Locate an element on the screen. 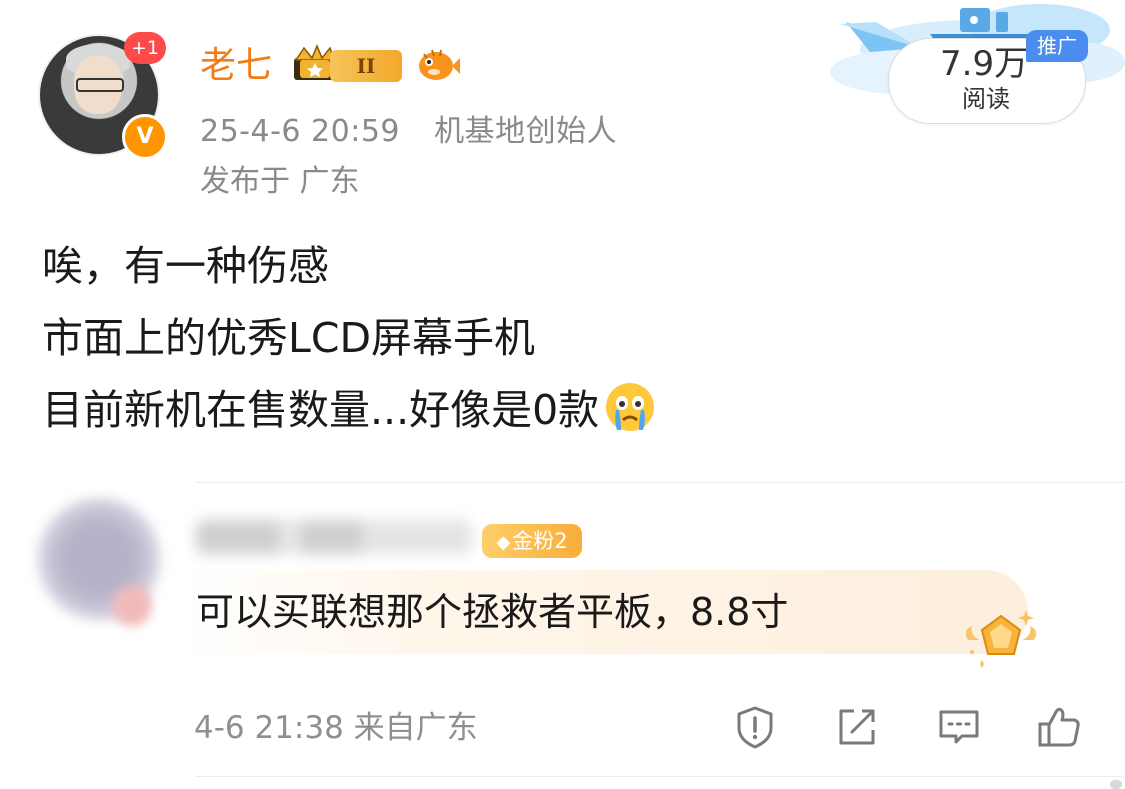 This screenshot has width=1125, height=789. scroll-indicator is located at coordinates (1116, 784).